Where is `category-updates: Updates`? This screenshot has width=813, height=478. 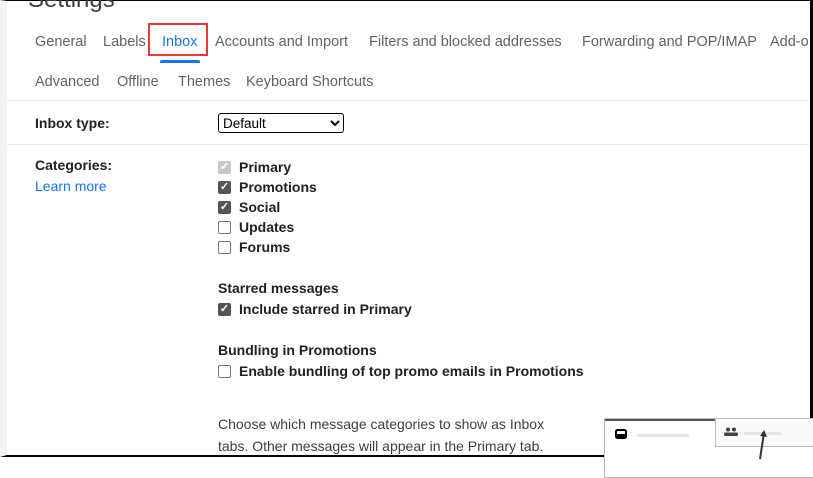 category-updates: Updates is located at coordinates (256, 227).